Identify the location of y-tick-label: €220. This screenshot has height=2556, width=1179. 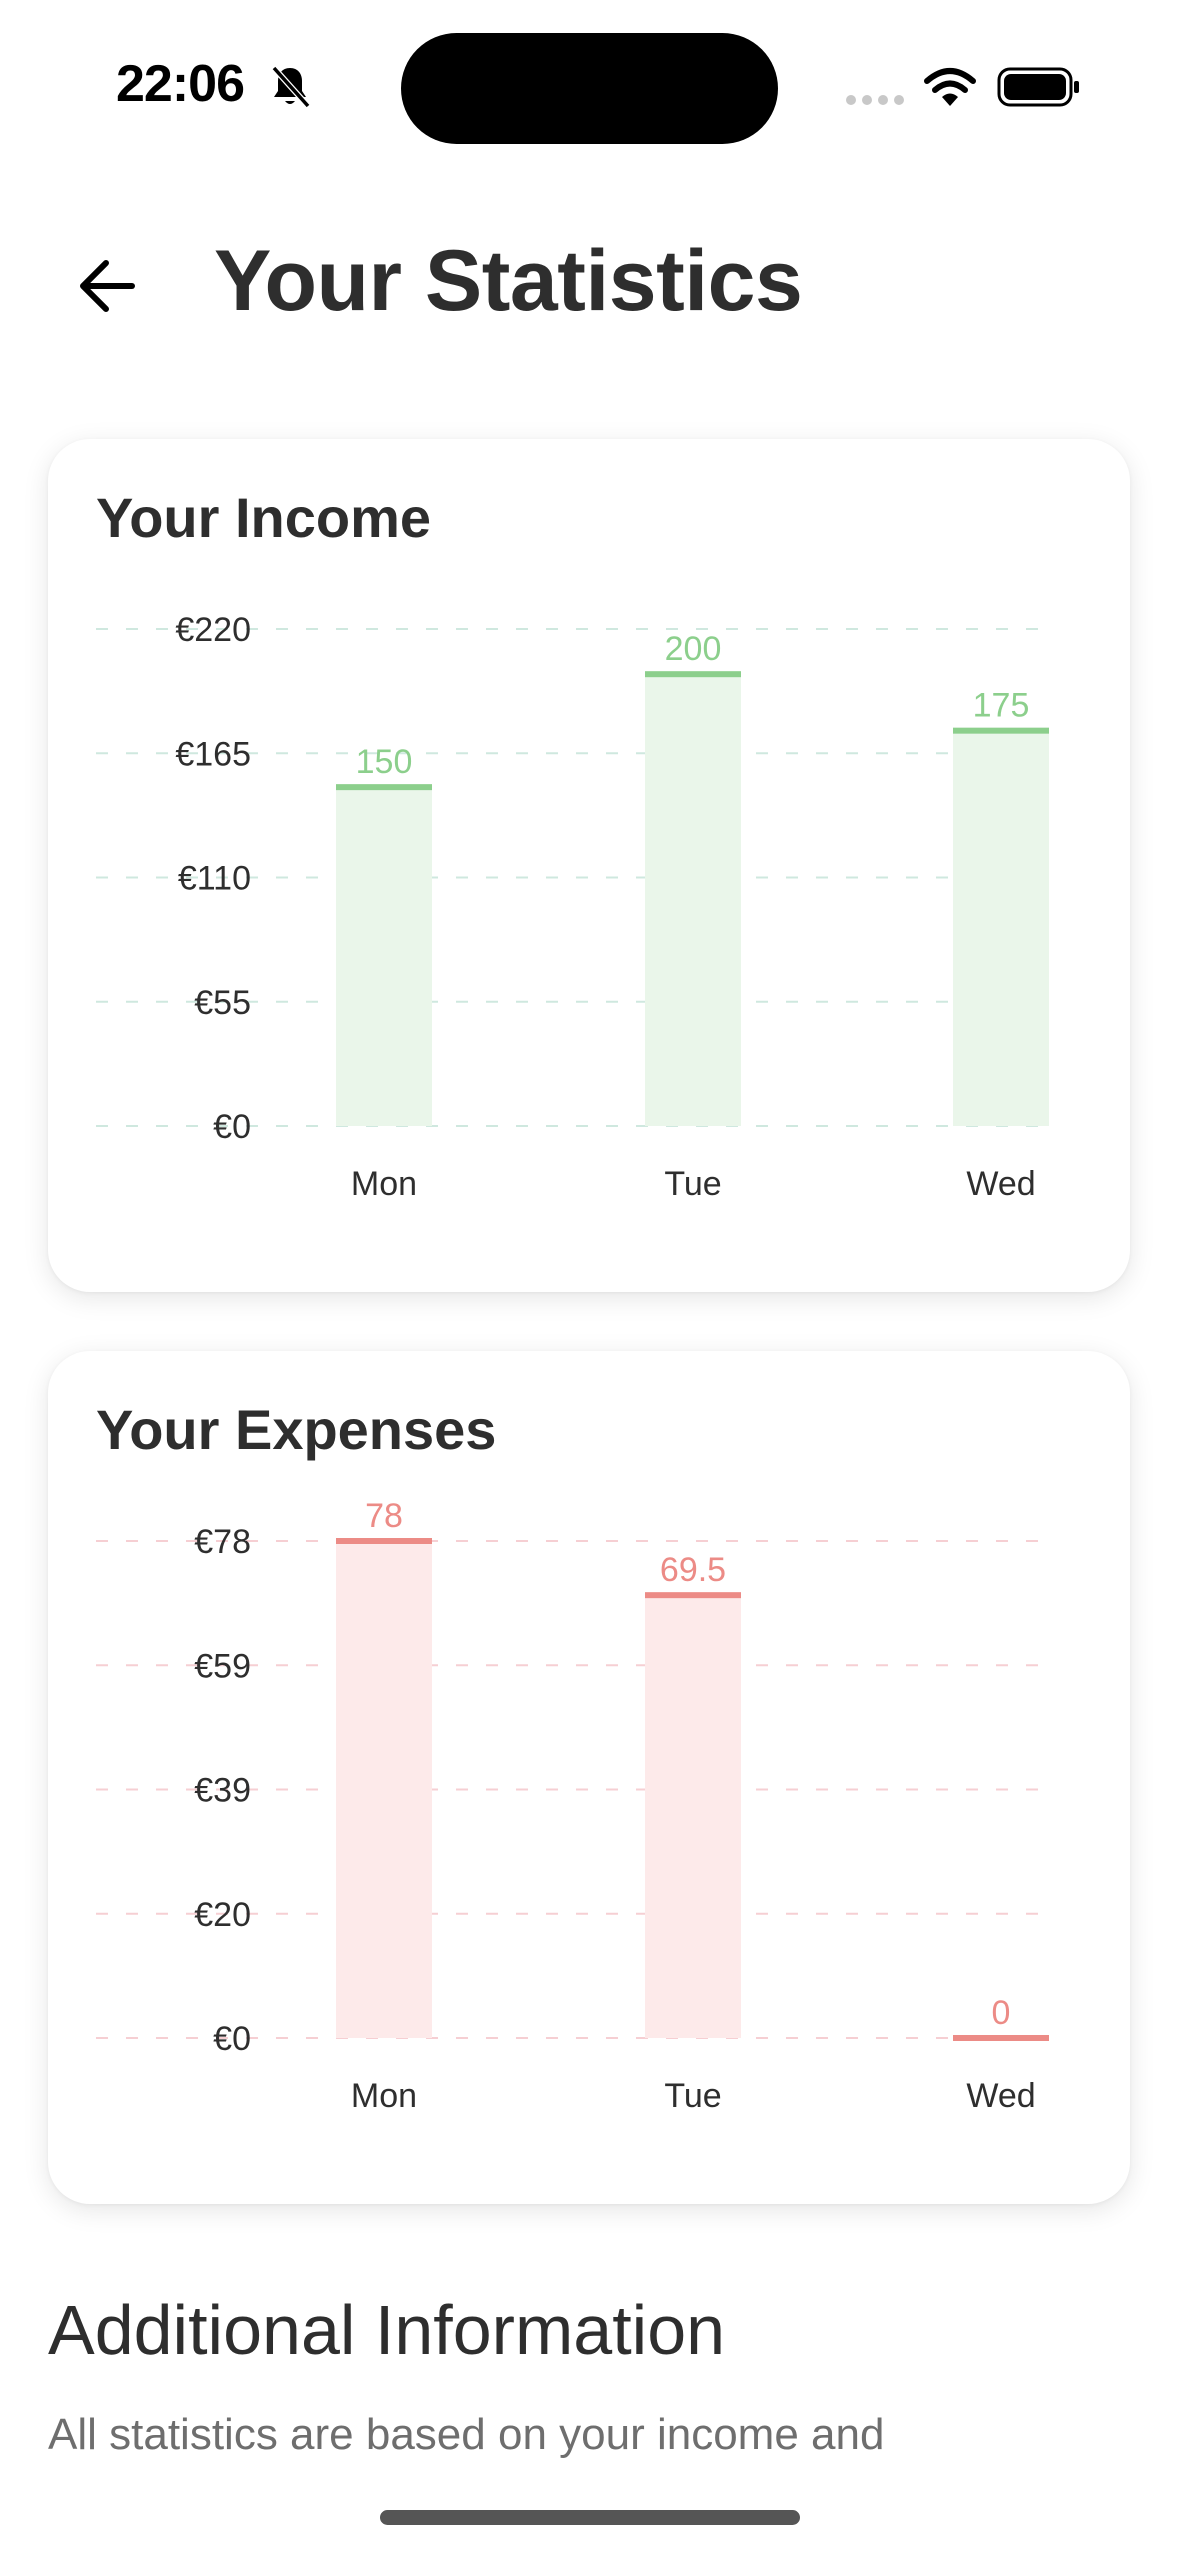
(213, 630).